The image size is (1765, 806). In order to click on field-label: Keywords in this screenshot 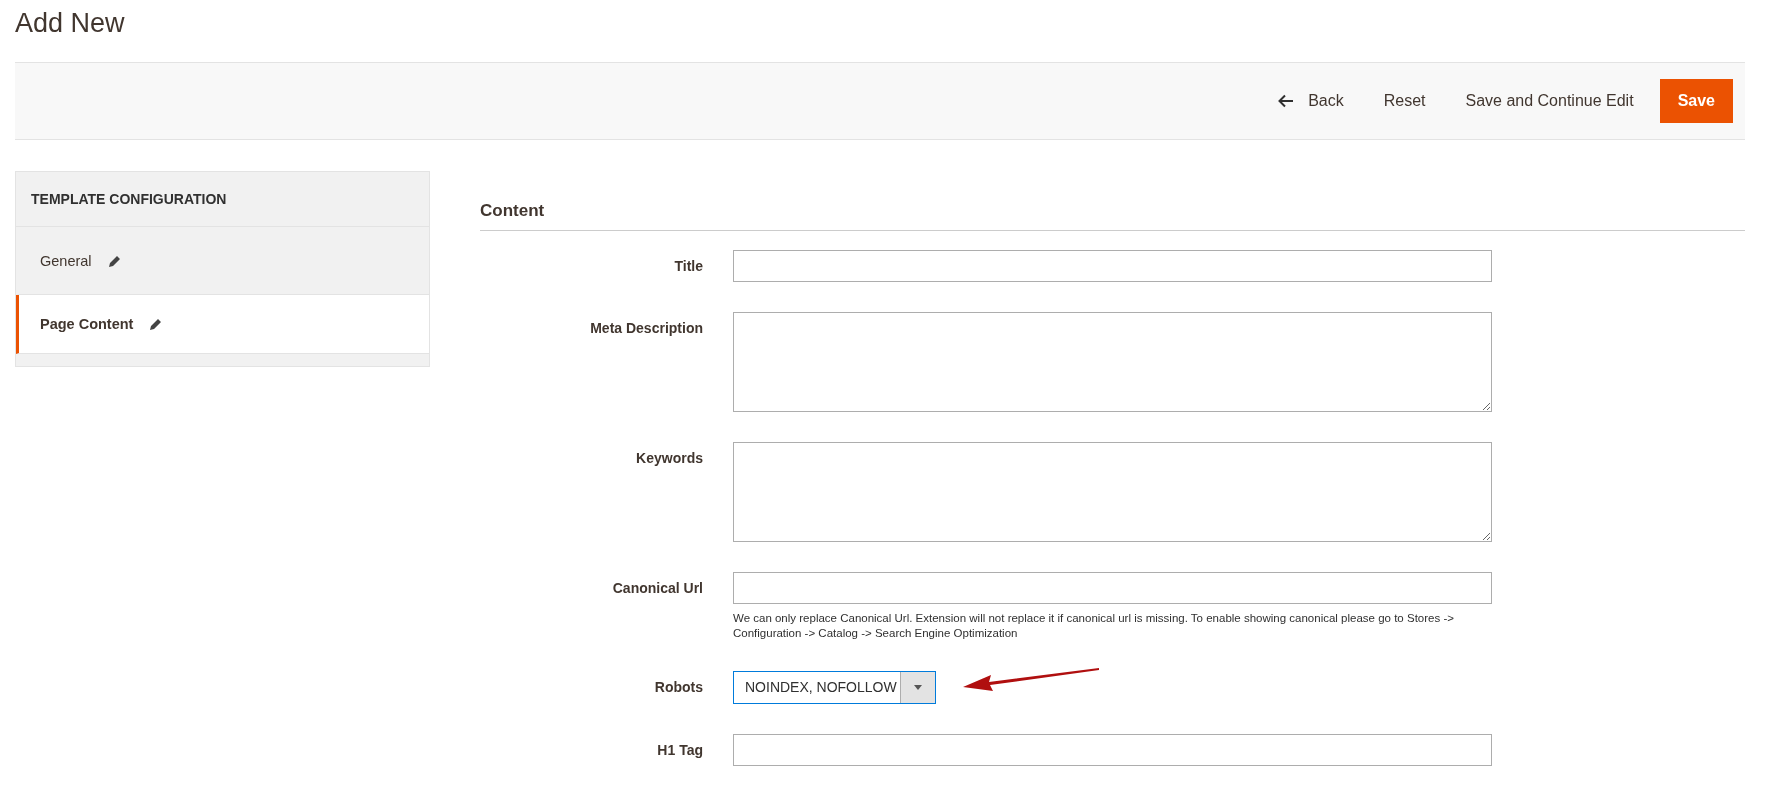, I will do `click(669, 458)`.